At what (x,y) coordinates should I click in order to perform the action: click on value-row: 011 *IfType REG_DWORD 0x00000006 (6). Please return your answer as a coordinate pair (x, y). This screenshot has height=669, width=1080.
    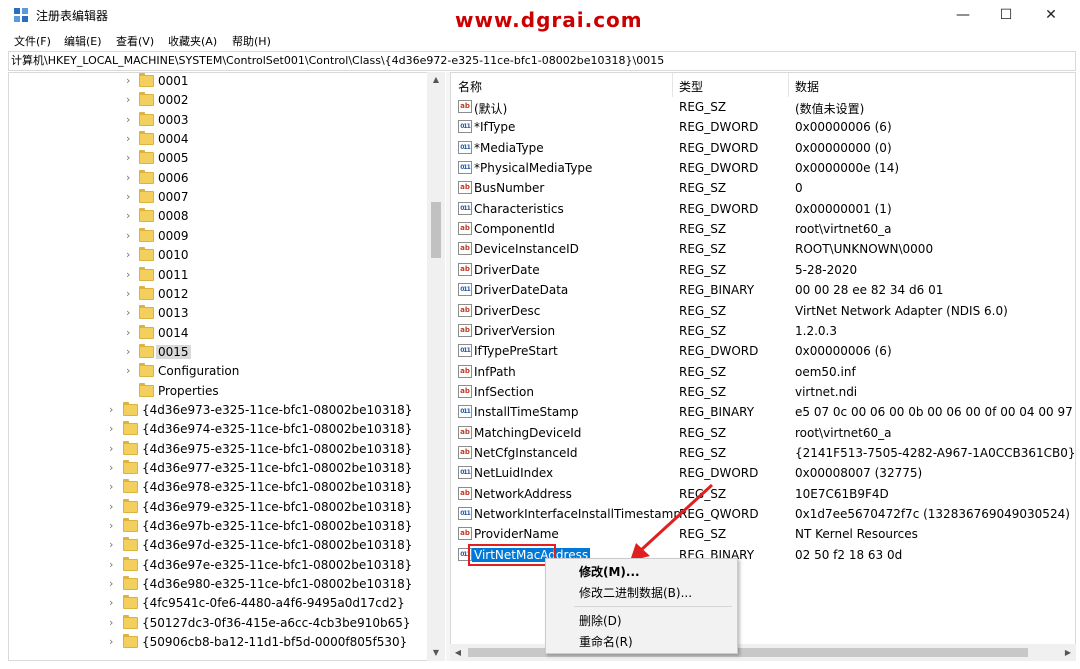
    Looking at the image, I should click on (763, 127).